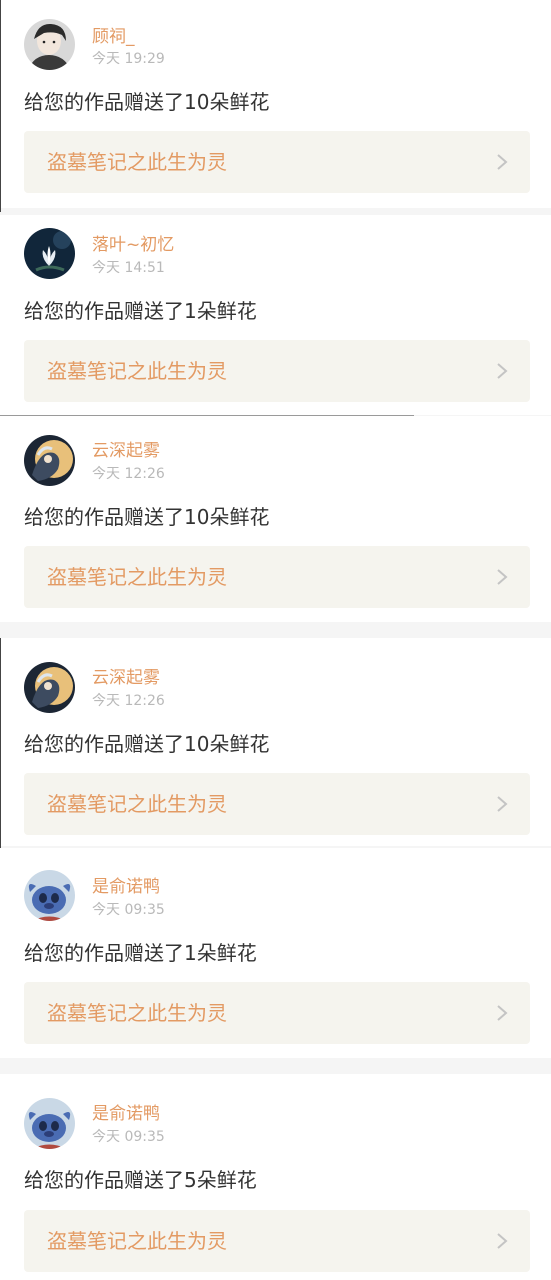 Image resolution: width=551 pixels, height=1280 pixels. Describe the element at coordinates (128, 268) in the screenshot. I see `timestamp: 今天 14:51` at that location.